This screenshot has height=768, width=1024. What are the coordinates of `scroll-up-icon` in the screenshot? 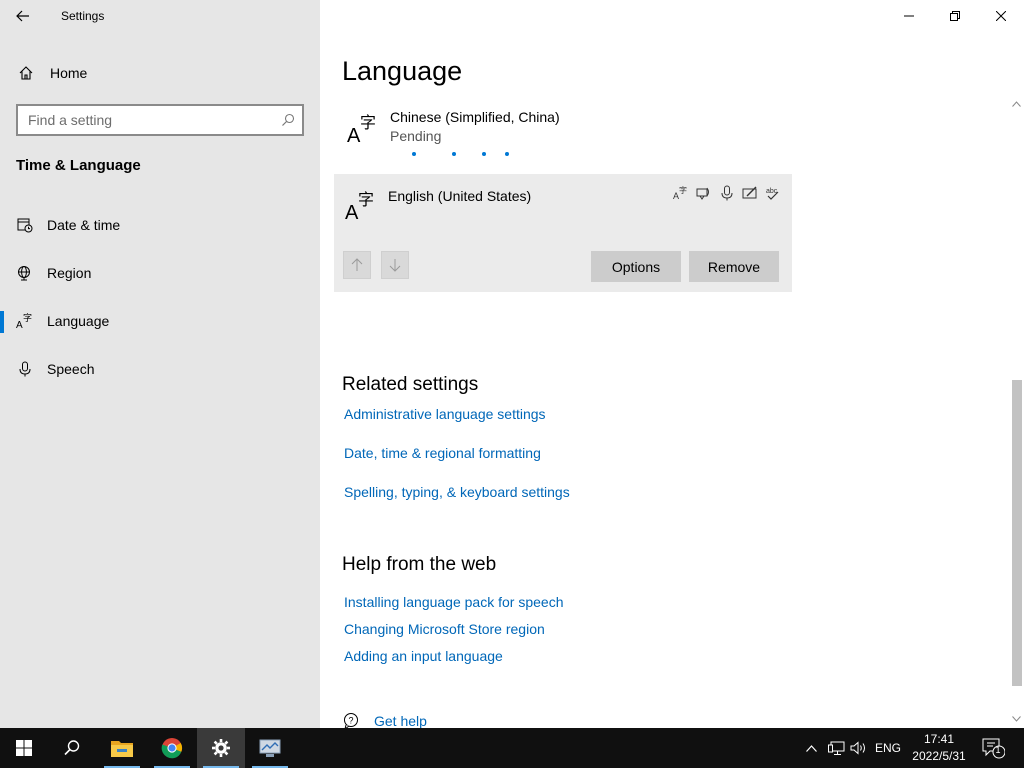 It's located at (1016, 104).